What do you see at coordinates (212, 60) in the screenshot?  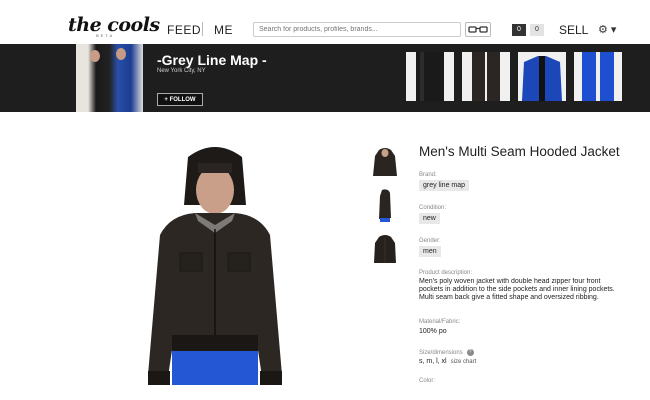 I see `profile-name: -Grey Line Map -` at bounding box center [212, 60].